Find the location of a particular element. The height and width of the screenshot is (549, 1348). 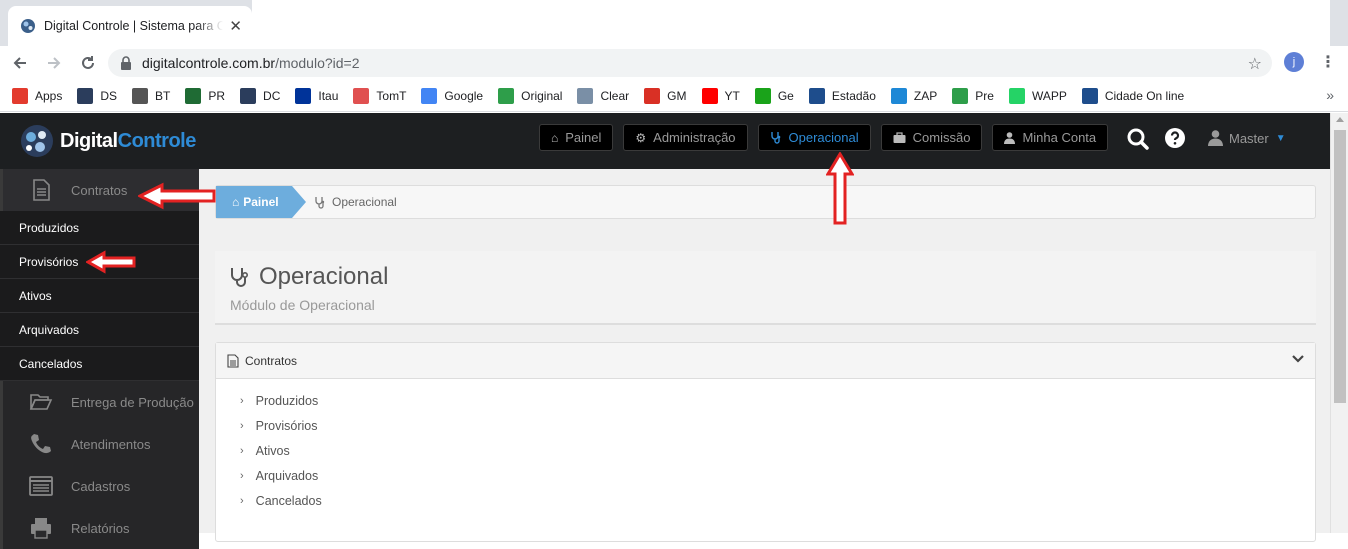

folder-open-icon is located at coordinates (41, 402).